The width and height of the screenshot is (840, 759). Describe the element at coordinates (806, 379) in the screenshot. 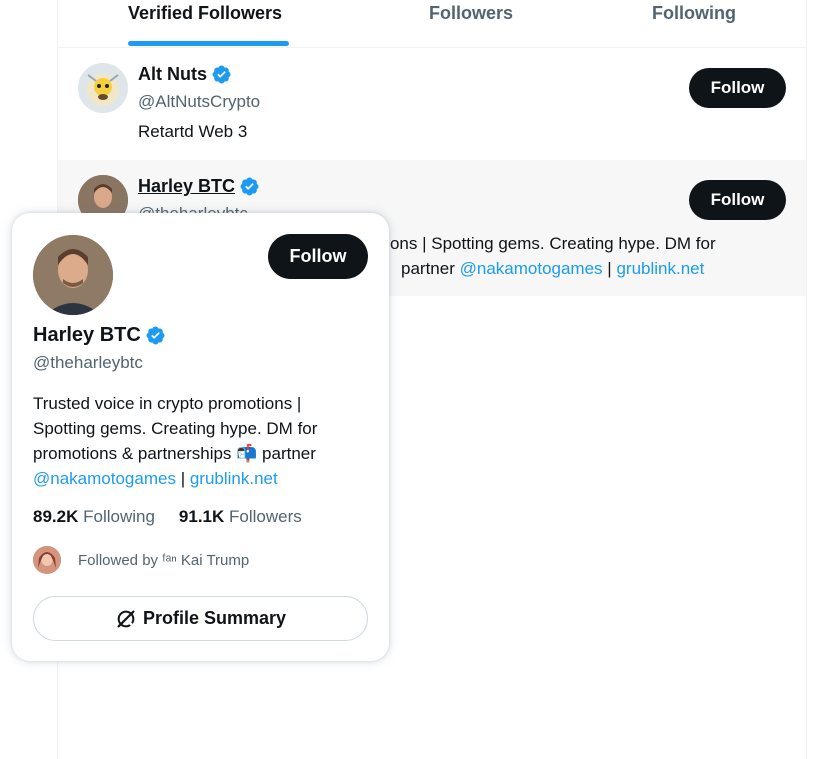

I see `column-border-right` at that location.